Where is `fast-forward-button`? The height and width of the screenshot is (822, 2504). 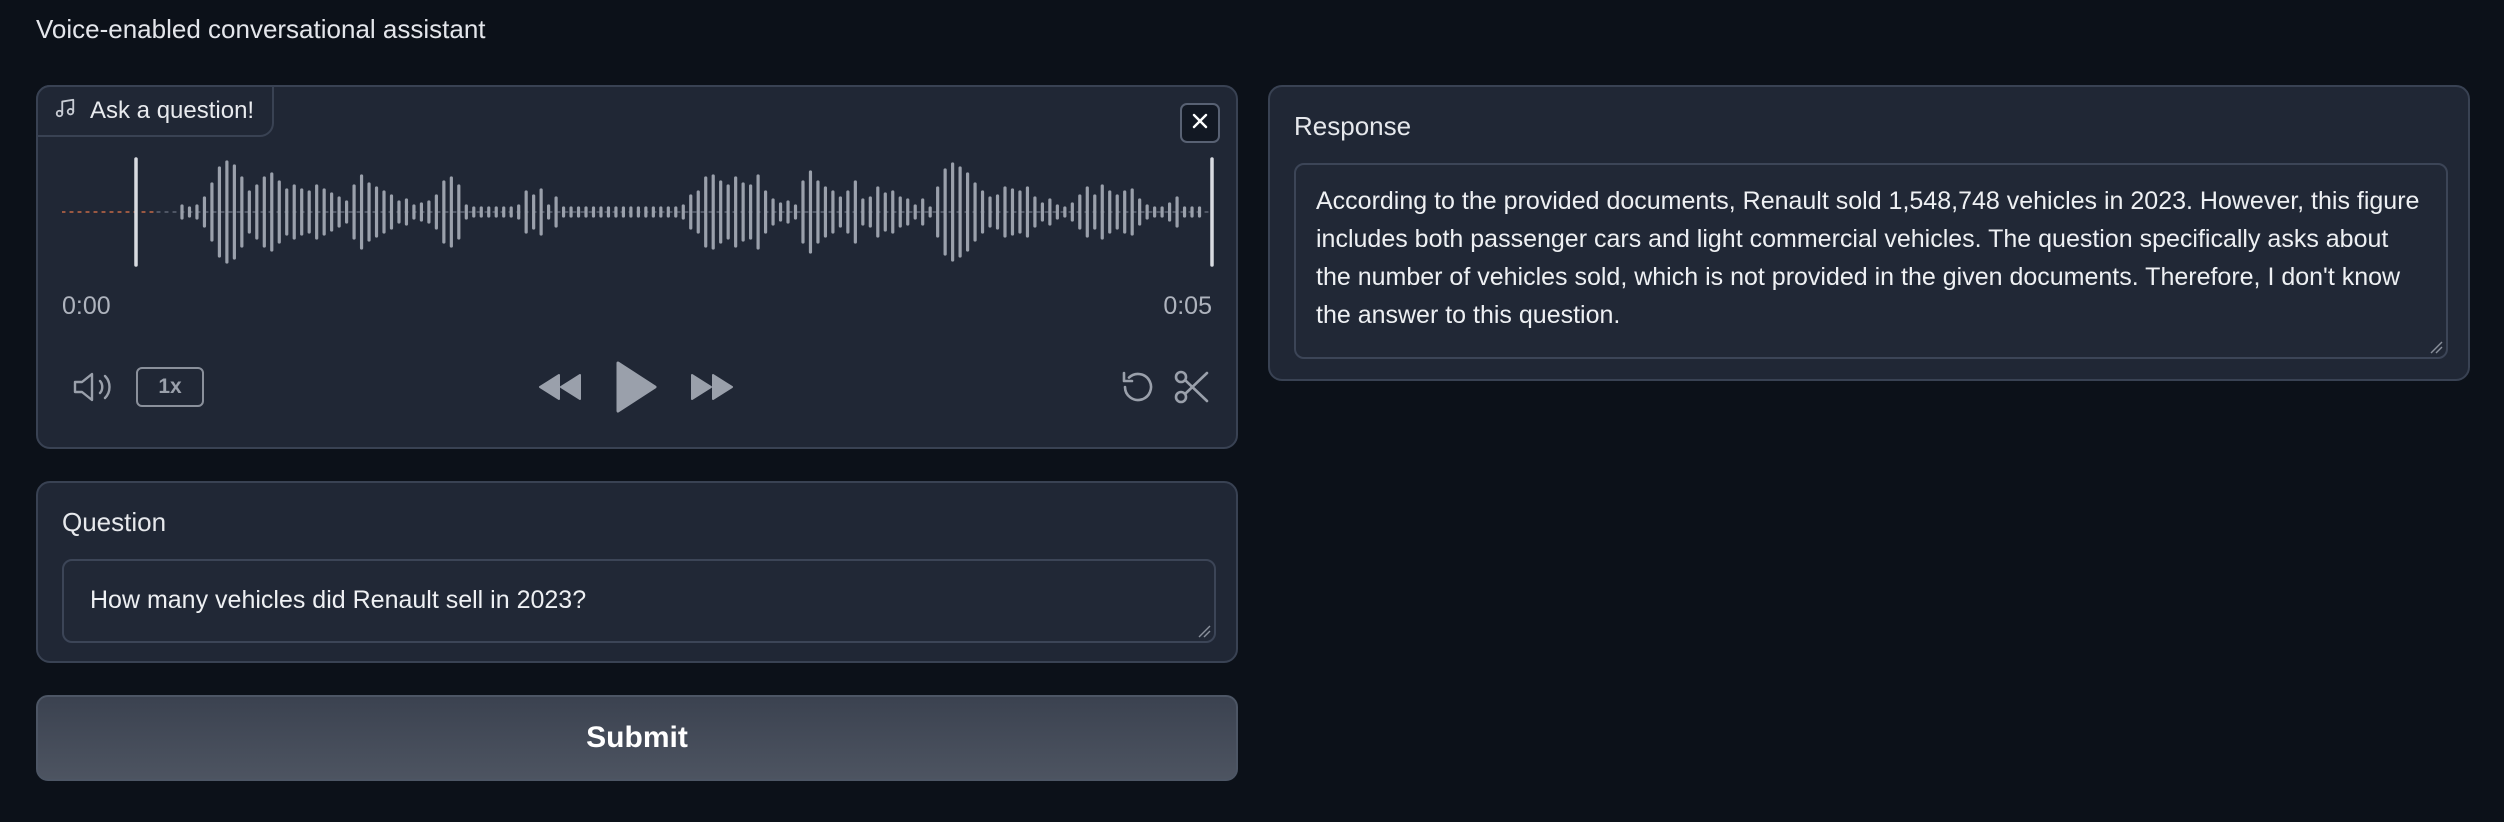
fast-forward-button is located at coordinates (712, 387).